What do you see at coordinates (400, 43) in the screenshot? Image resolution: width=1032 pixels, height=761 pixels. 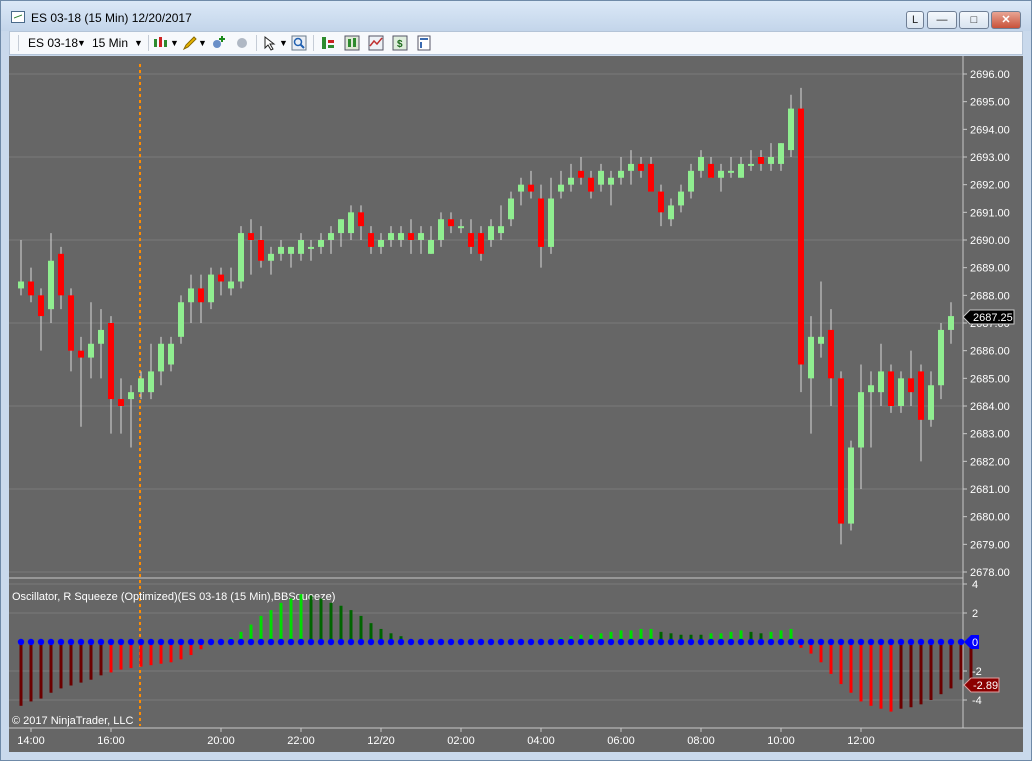 I see `strategies-icon: $` at bounding box center [400, 43].